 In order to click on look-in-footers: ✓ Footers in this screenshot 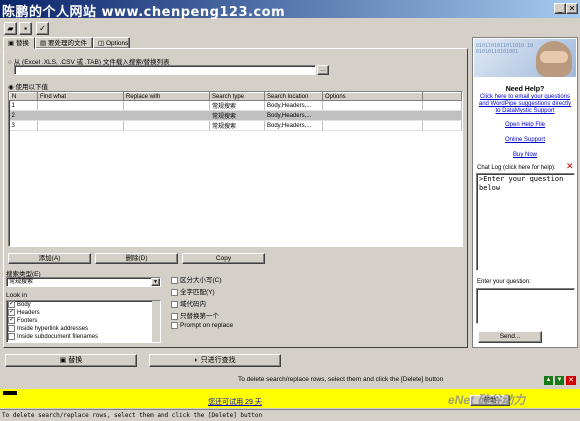, I will do `click(83, 321)`.